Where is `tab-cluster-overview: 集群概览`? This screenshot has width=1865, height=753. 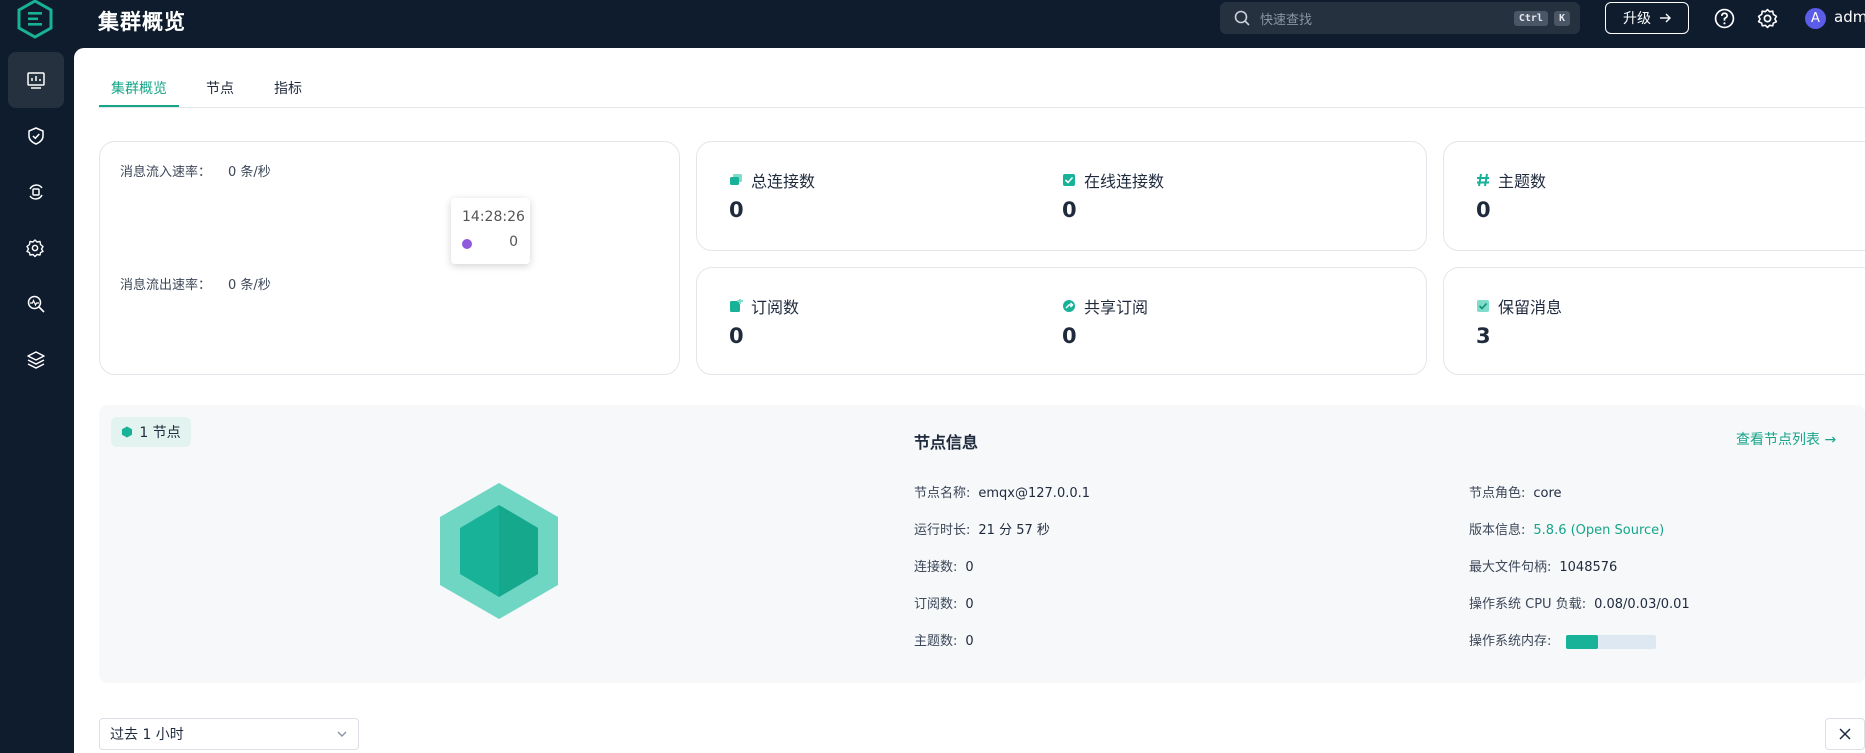
tab-cluster-overview: 集群概览 is located at coordinates (139, 88).